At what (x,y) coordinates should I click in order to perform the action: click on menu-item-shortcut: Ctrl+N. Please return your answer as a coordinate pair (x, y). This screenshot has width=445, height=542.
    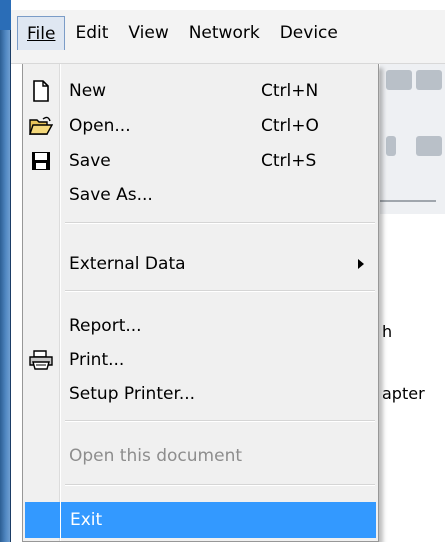
    Looking at the image, I should click on (290, 91).